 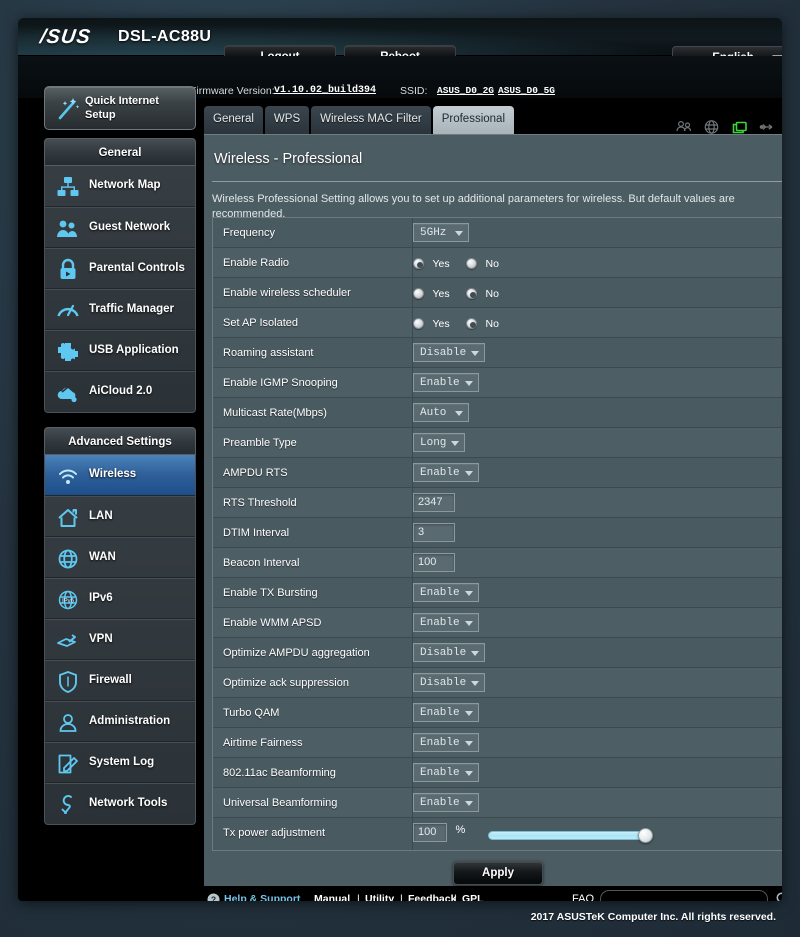 I want to click on beamforming-80211ac-select: Enable, so click(x=446, y=772).